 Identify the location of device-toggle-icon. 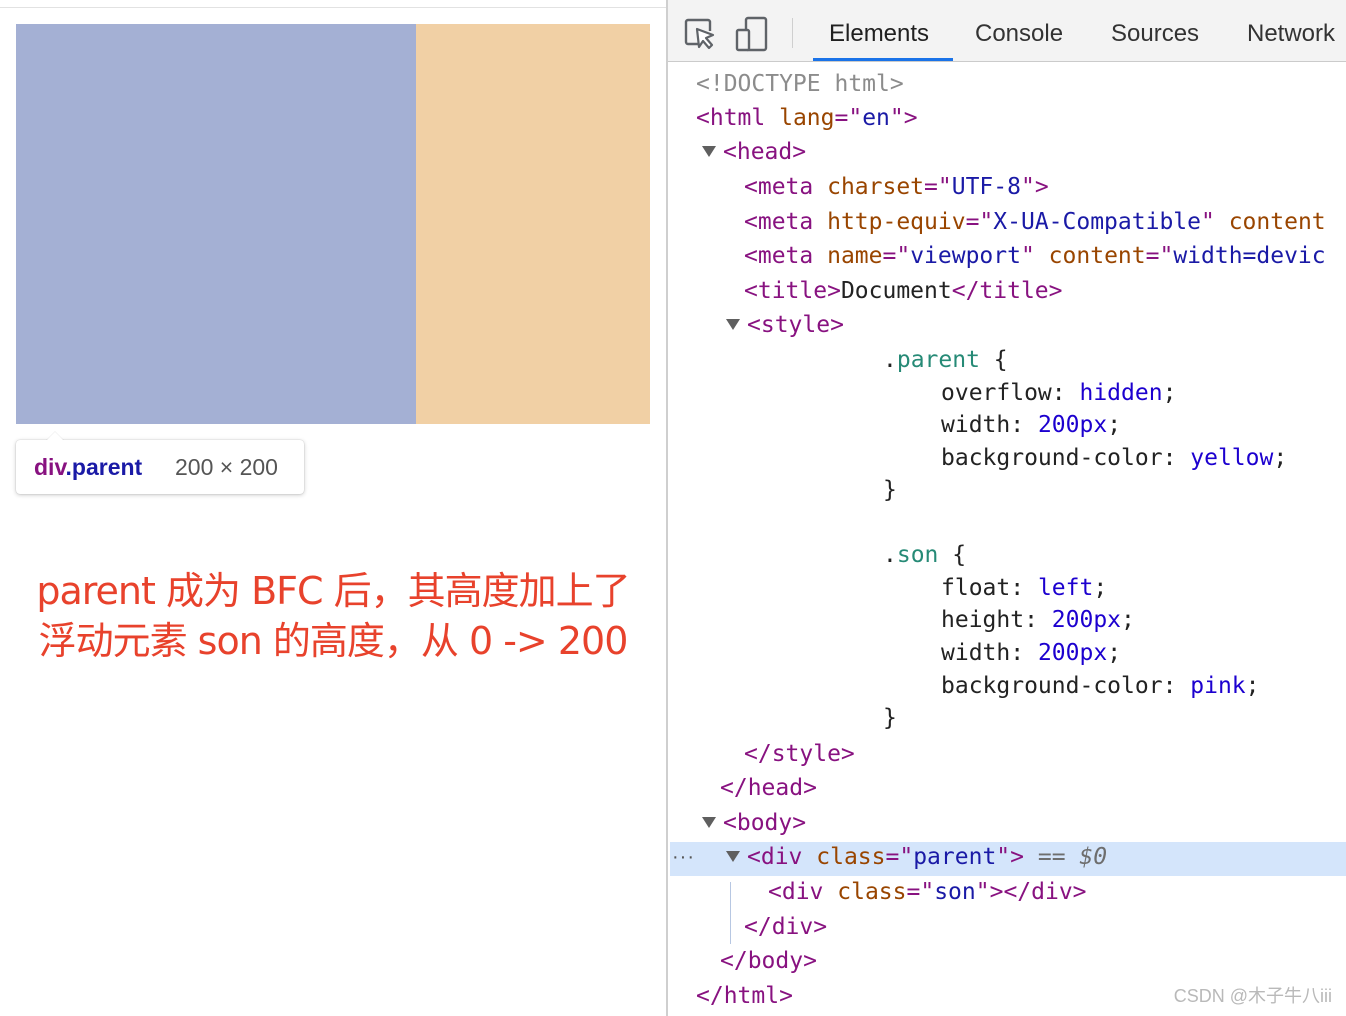
(752, 34).